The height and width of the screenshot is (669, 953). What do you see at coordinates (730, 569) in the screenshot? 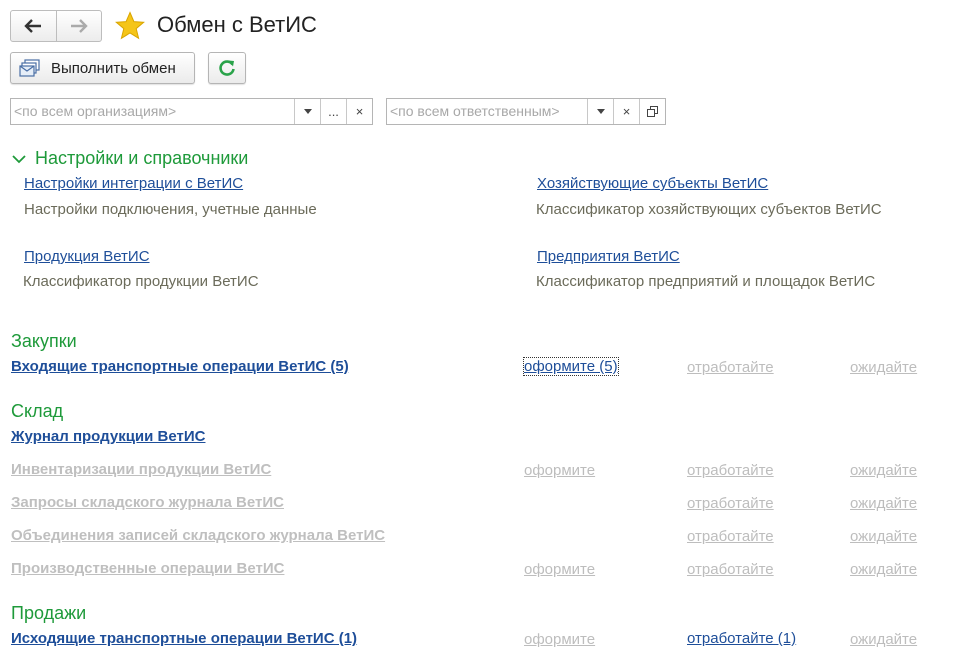
I see `production-work-link: отработайте` at bounding box center [730, 569].